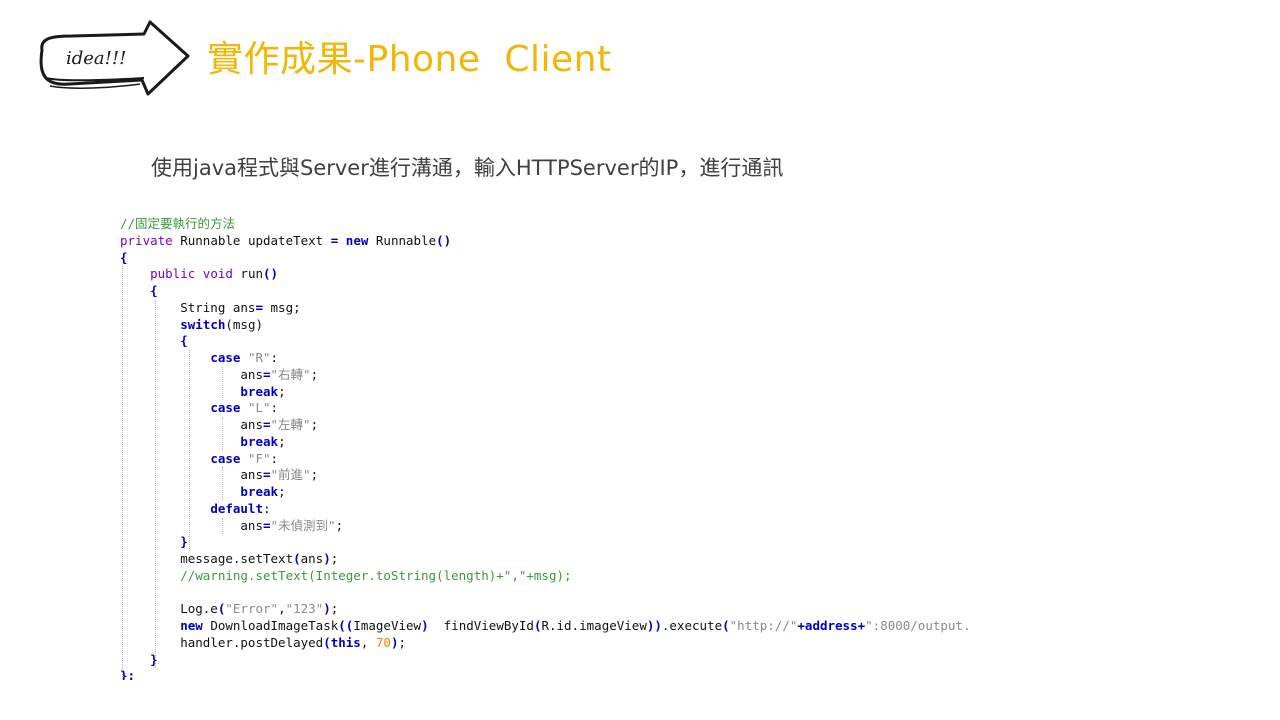 The image size is (1280, 720). I want to click on code-line: }, so click(610, 542).